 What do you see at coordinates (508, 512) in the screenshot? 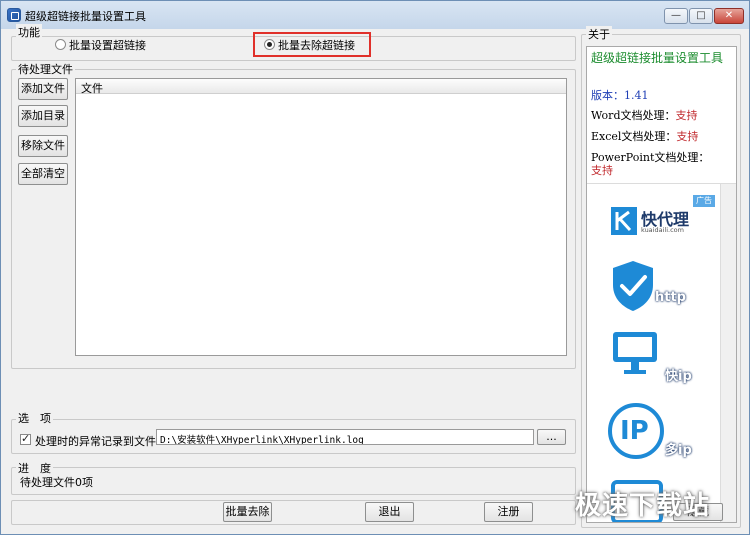
I see `register-button: 注册` at bounding box center [508, 512].